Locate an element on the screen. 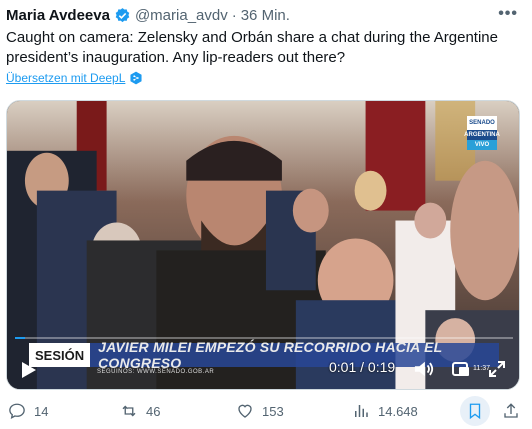 The width and height of the screenshot is (532, 429). views-button: 14.648 is located at coordinates (385, 411).